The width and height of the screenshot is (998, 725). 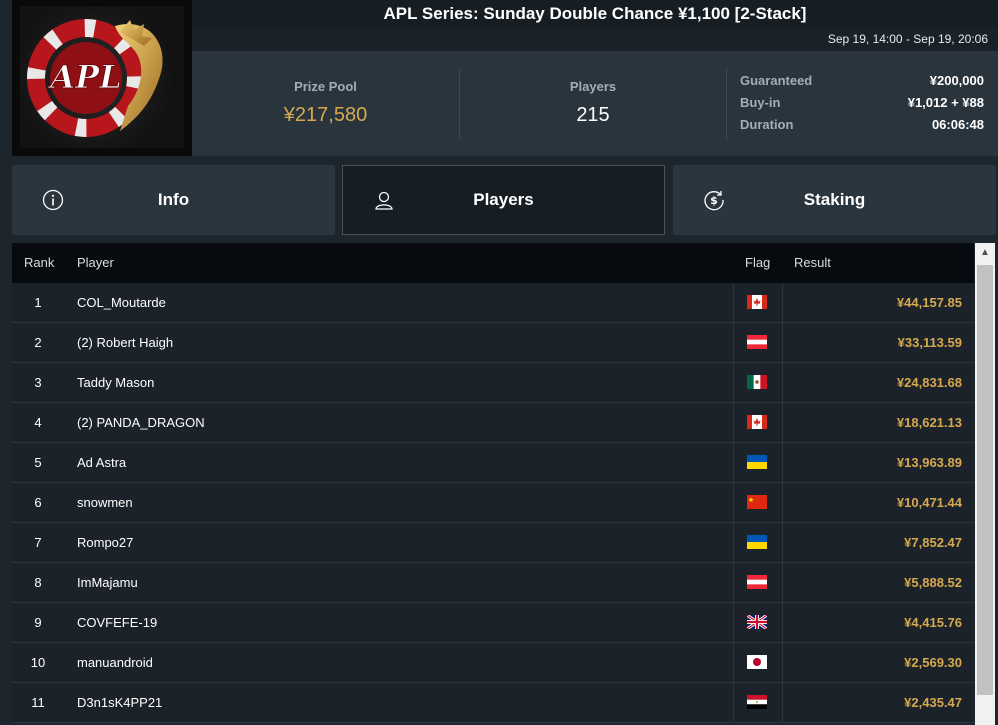 What do you see at coordinates (493, 623) in the screenshot?
I see `table-row: 9 COVFEFE-19 ¥4,415.76` at bounding box center [493, 623].